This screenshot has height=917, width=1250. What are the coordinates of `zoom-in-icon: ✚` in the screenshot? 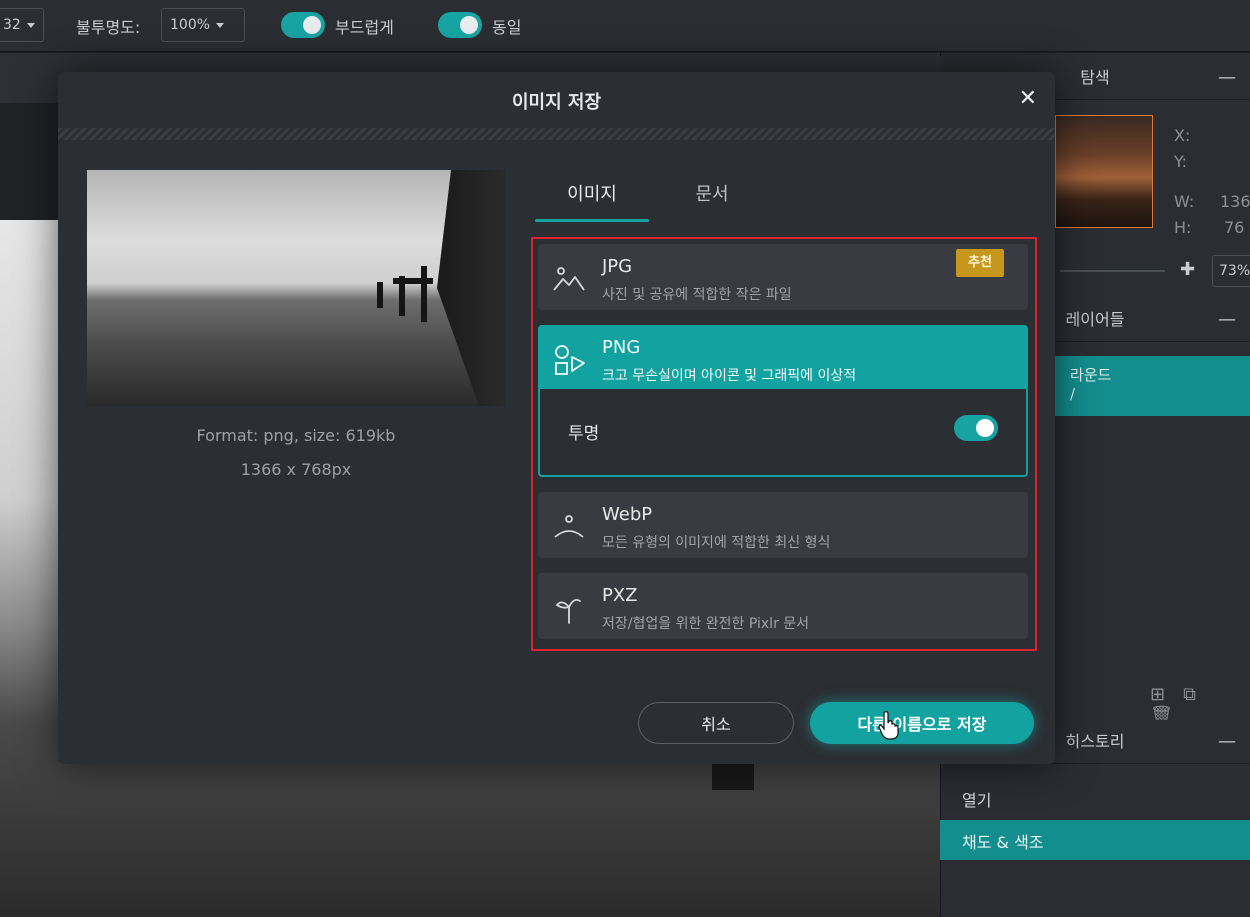 It's located at (1187, 269).